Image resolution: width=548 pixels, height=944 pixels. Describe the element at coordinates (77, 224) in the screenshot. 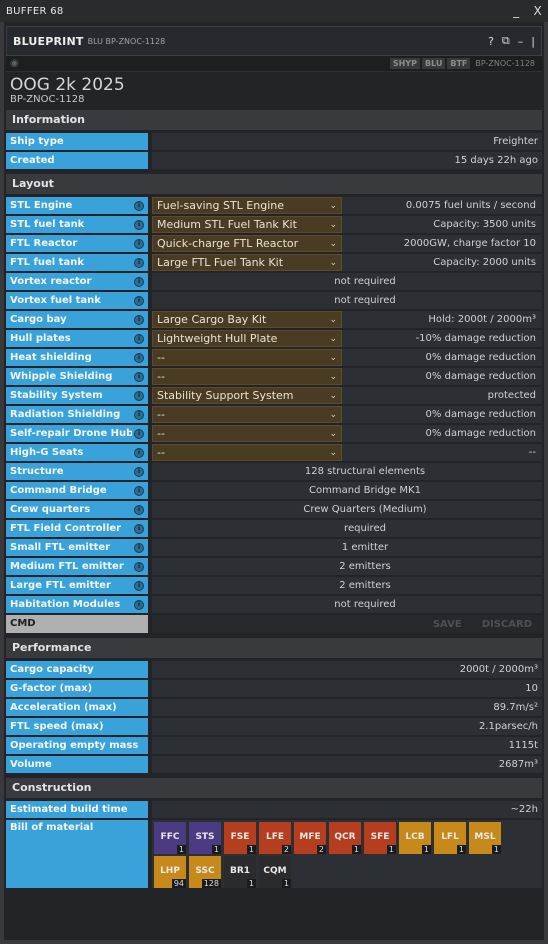

I see `row-label-stl-fuel-tank: STL fuel tank i` at that location.